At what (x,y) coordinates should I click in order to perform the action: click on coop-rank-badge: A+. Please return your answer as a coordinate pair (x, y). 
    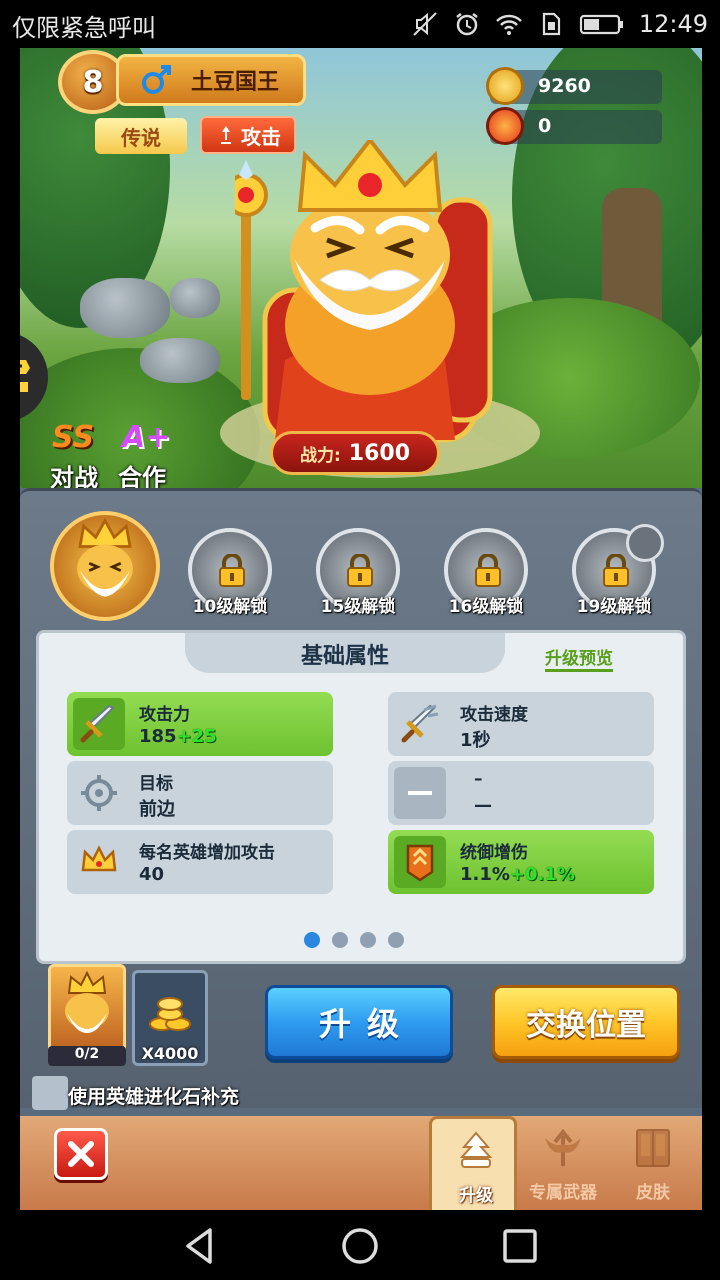
    Looking at the image, I should click on (146, 437).